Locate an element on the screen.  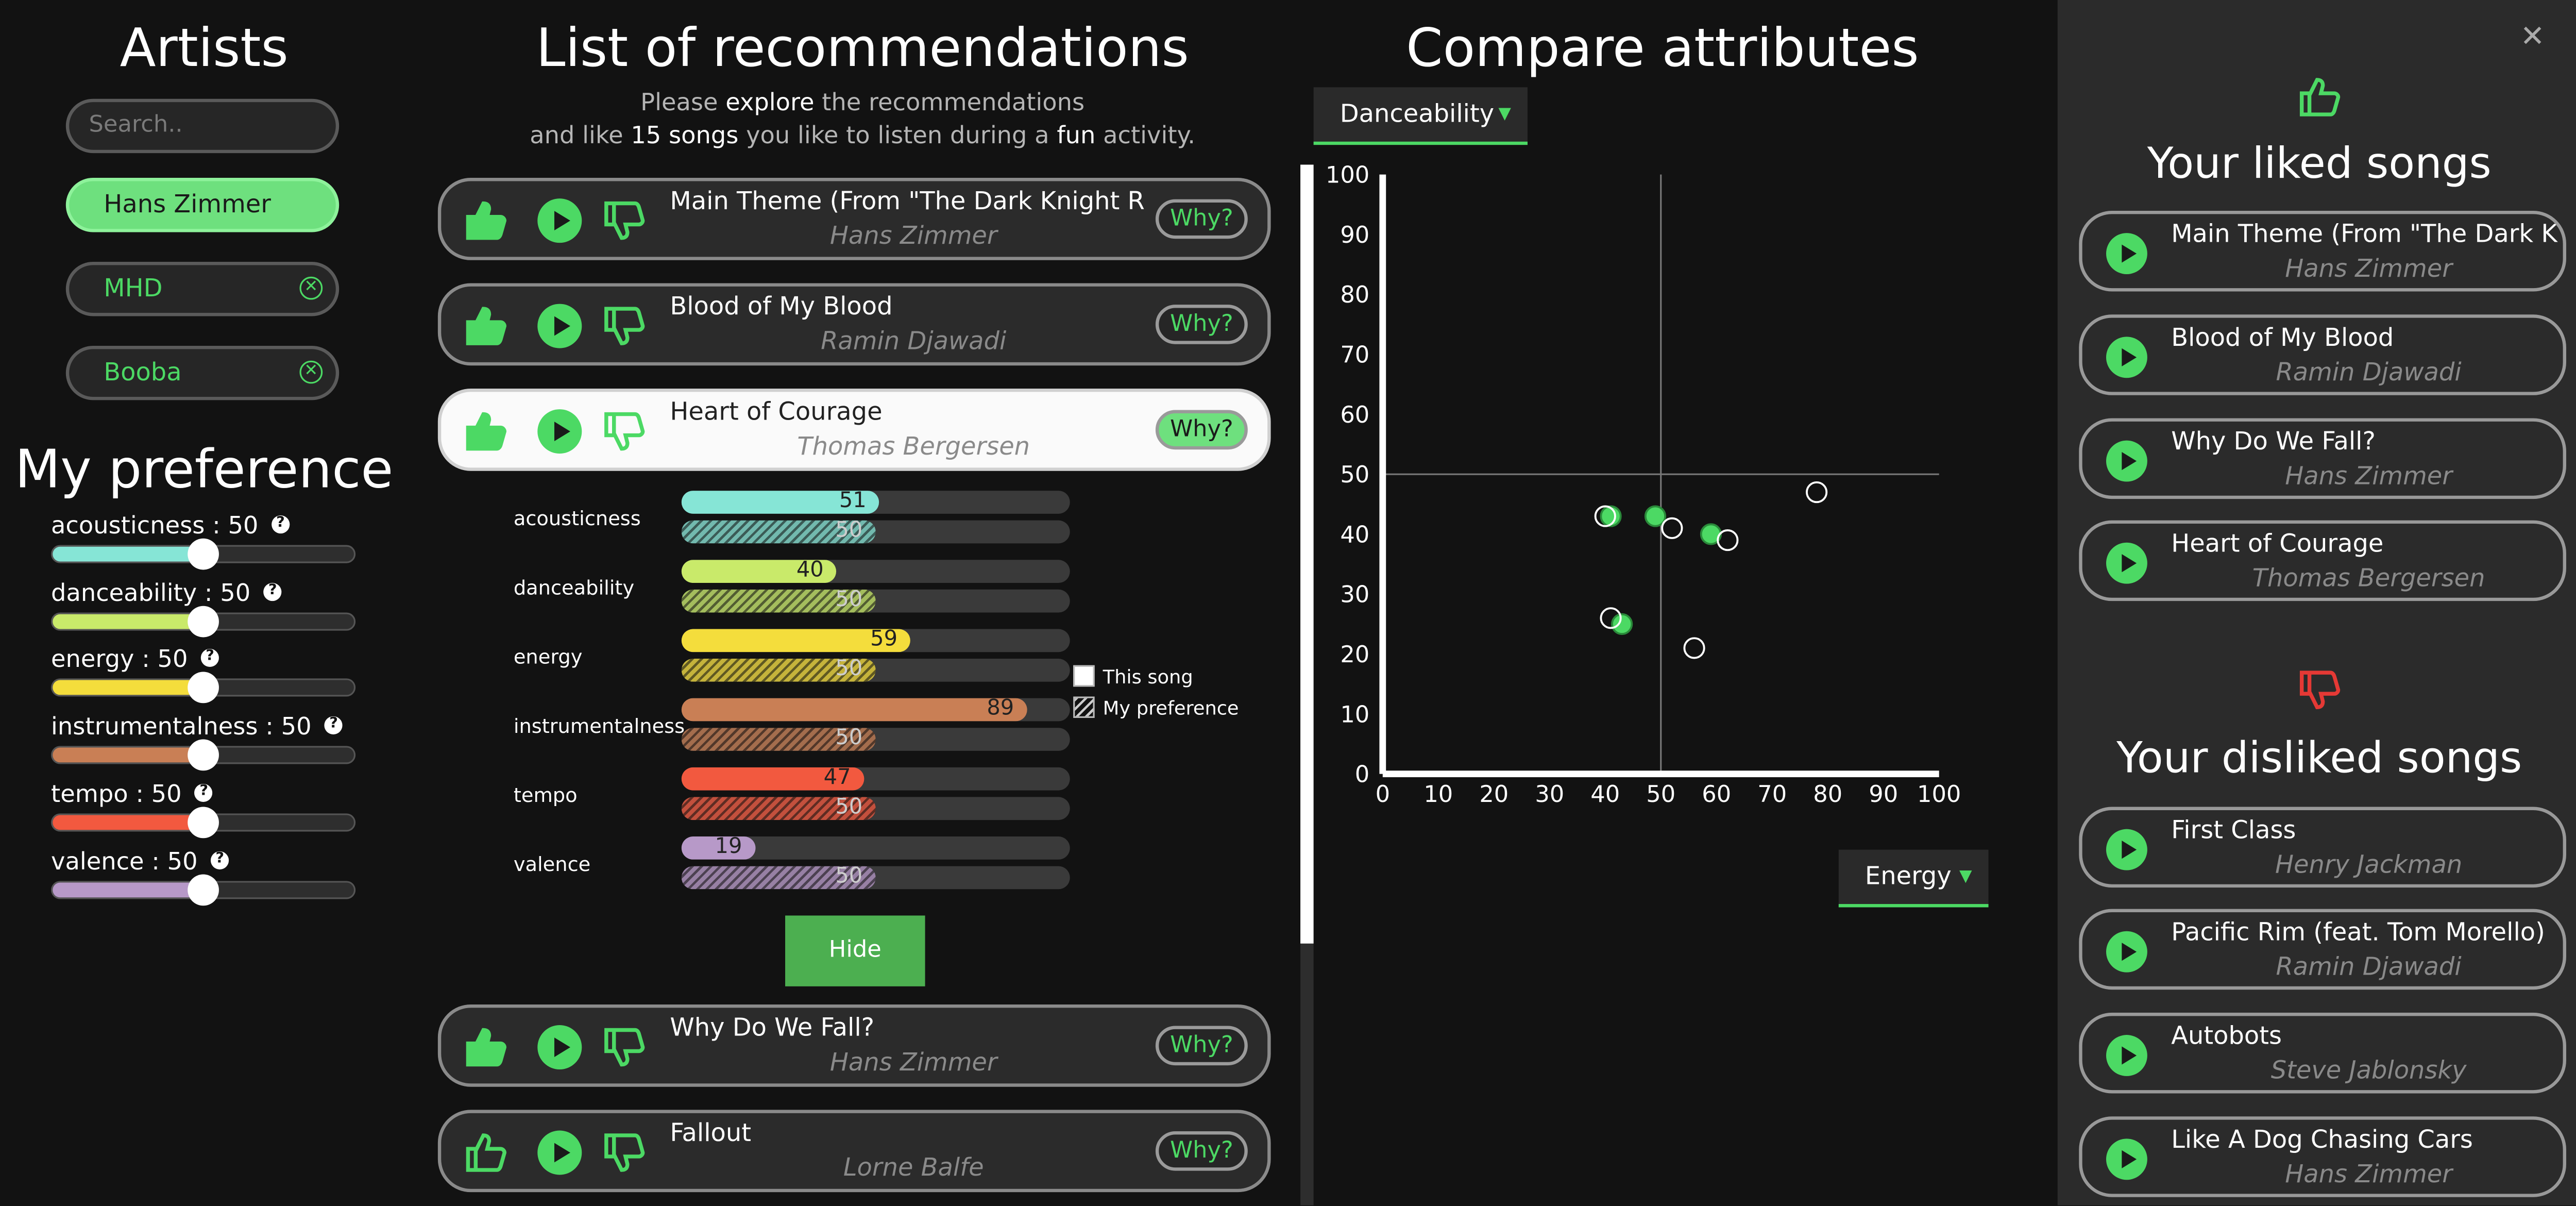
hide-details-button: Hide is located at coordinates (855, 950).